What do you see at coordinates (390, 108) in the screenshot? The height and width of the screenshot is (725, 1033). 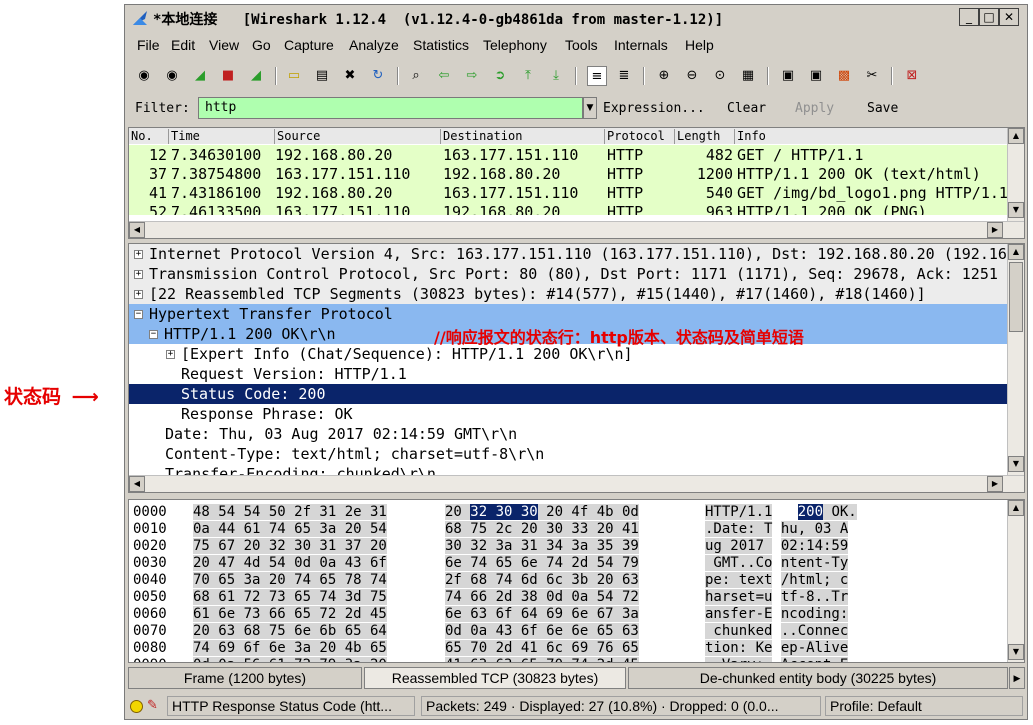 I see `filter-input: http` at bounding box center [390, 108].